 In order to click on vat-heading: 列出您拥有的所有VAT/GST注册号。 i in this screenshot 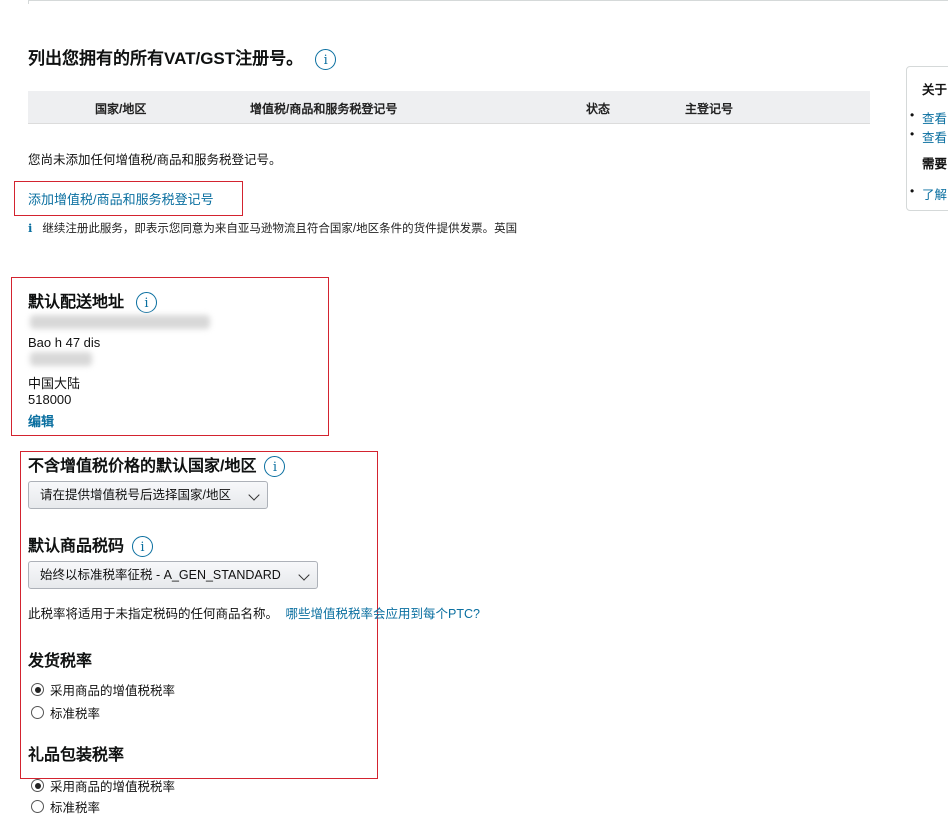, I will do `click(182, 57)`.